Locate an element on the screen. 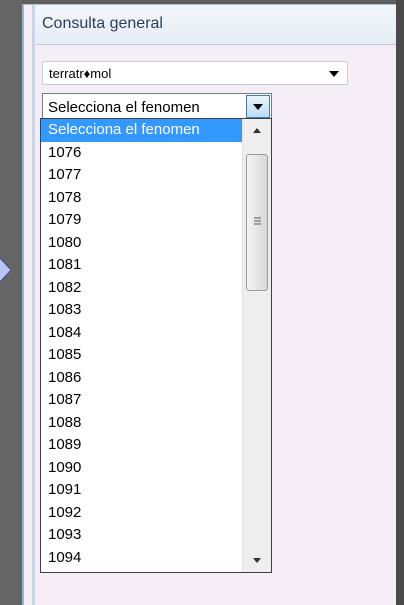  panel-title: Consulta general is located at coordinates (102, 23).